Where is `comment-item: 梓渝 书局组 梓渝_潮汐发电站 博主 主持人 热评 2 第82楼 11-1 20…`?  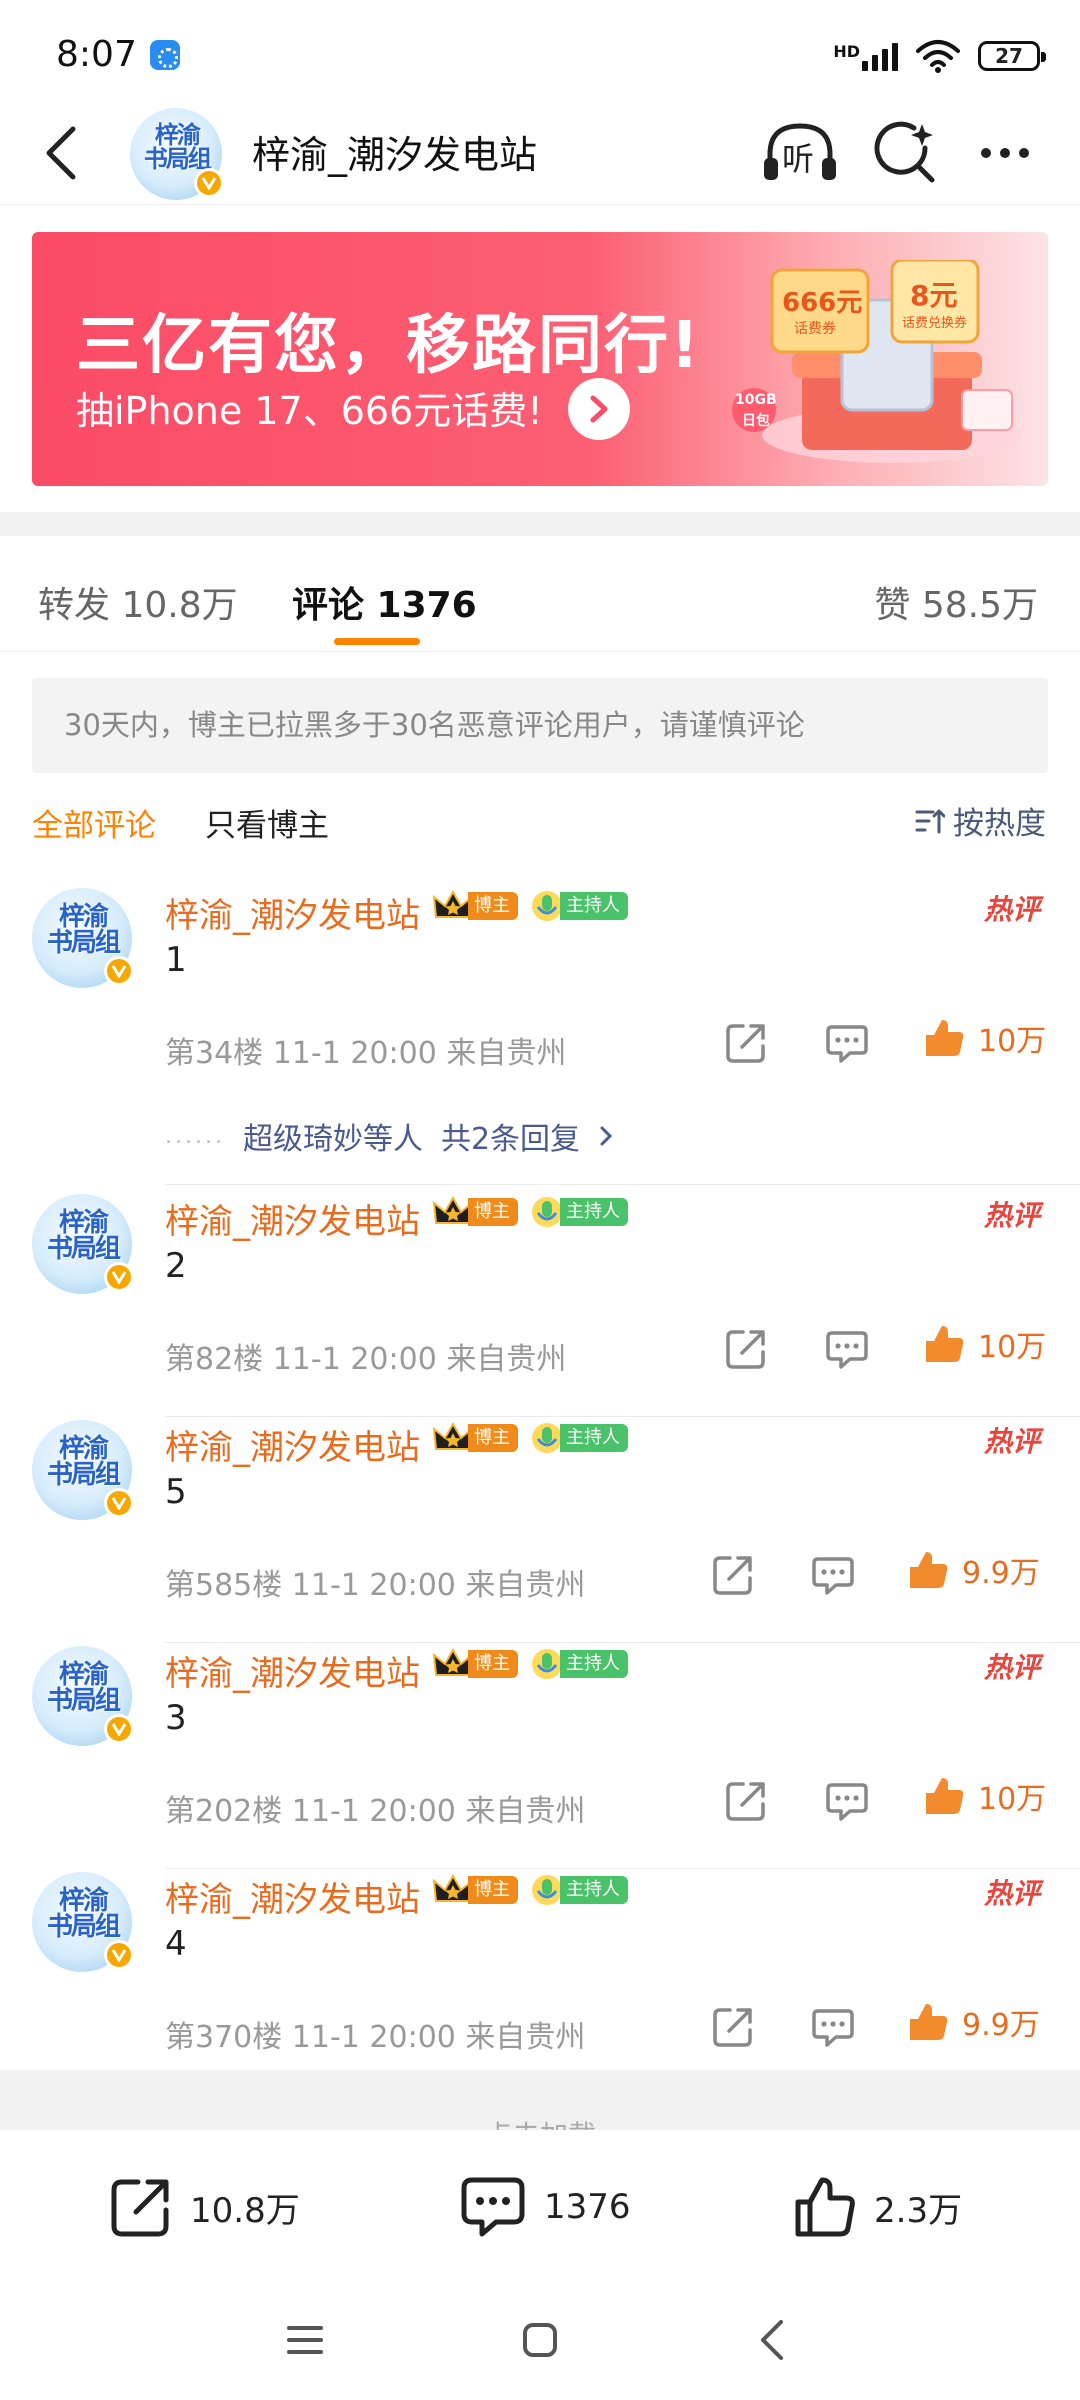
comment-item: 梓渝 书局组 梓渝_潮汐发电站 博主 主持人 热评 2 第82楼 11-1 20… is located at coordinates (540, 1307).